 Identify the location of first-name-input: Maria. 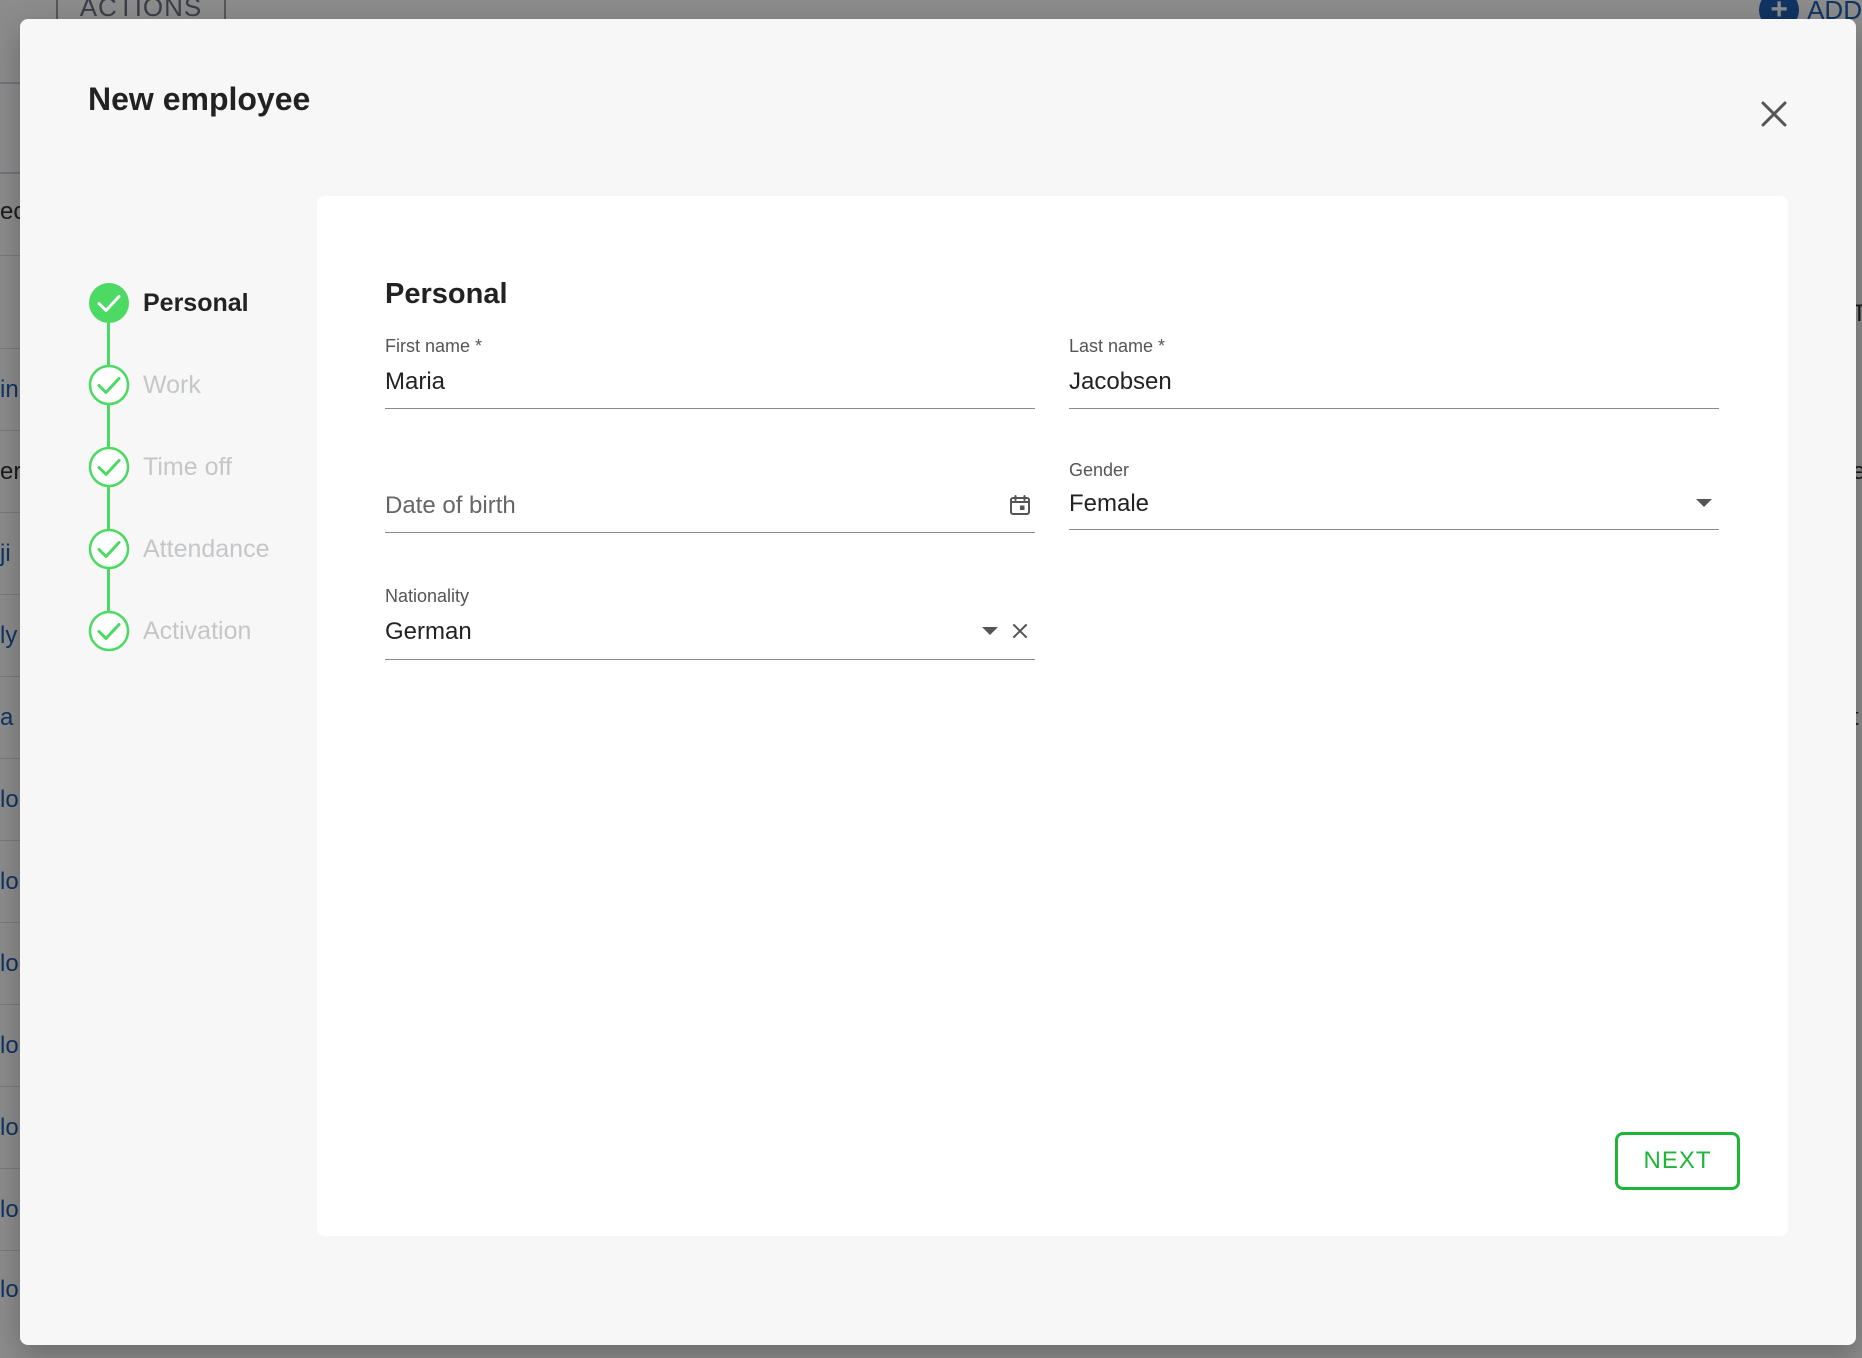
(415, 382).